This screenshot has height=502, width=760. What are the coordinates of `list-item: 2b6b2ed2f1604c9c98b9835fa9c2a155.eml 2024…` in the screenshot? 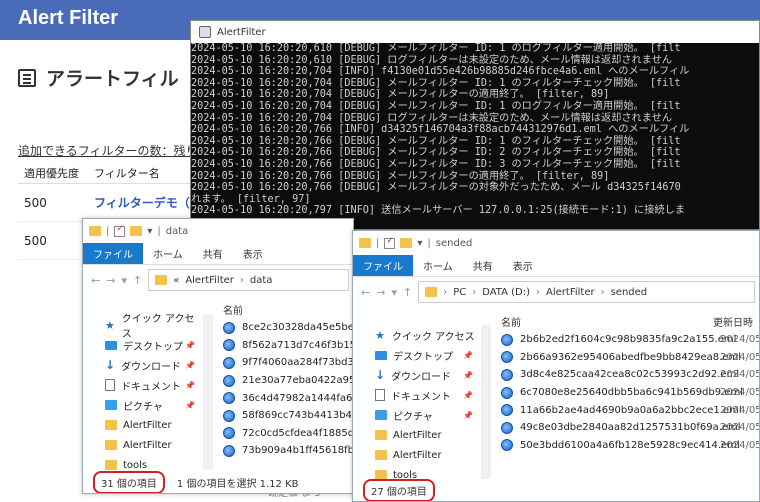 It's located at (630, 340).